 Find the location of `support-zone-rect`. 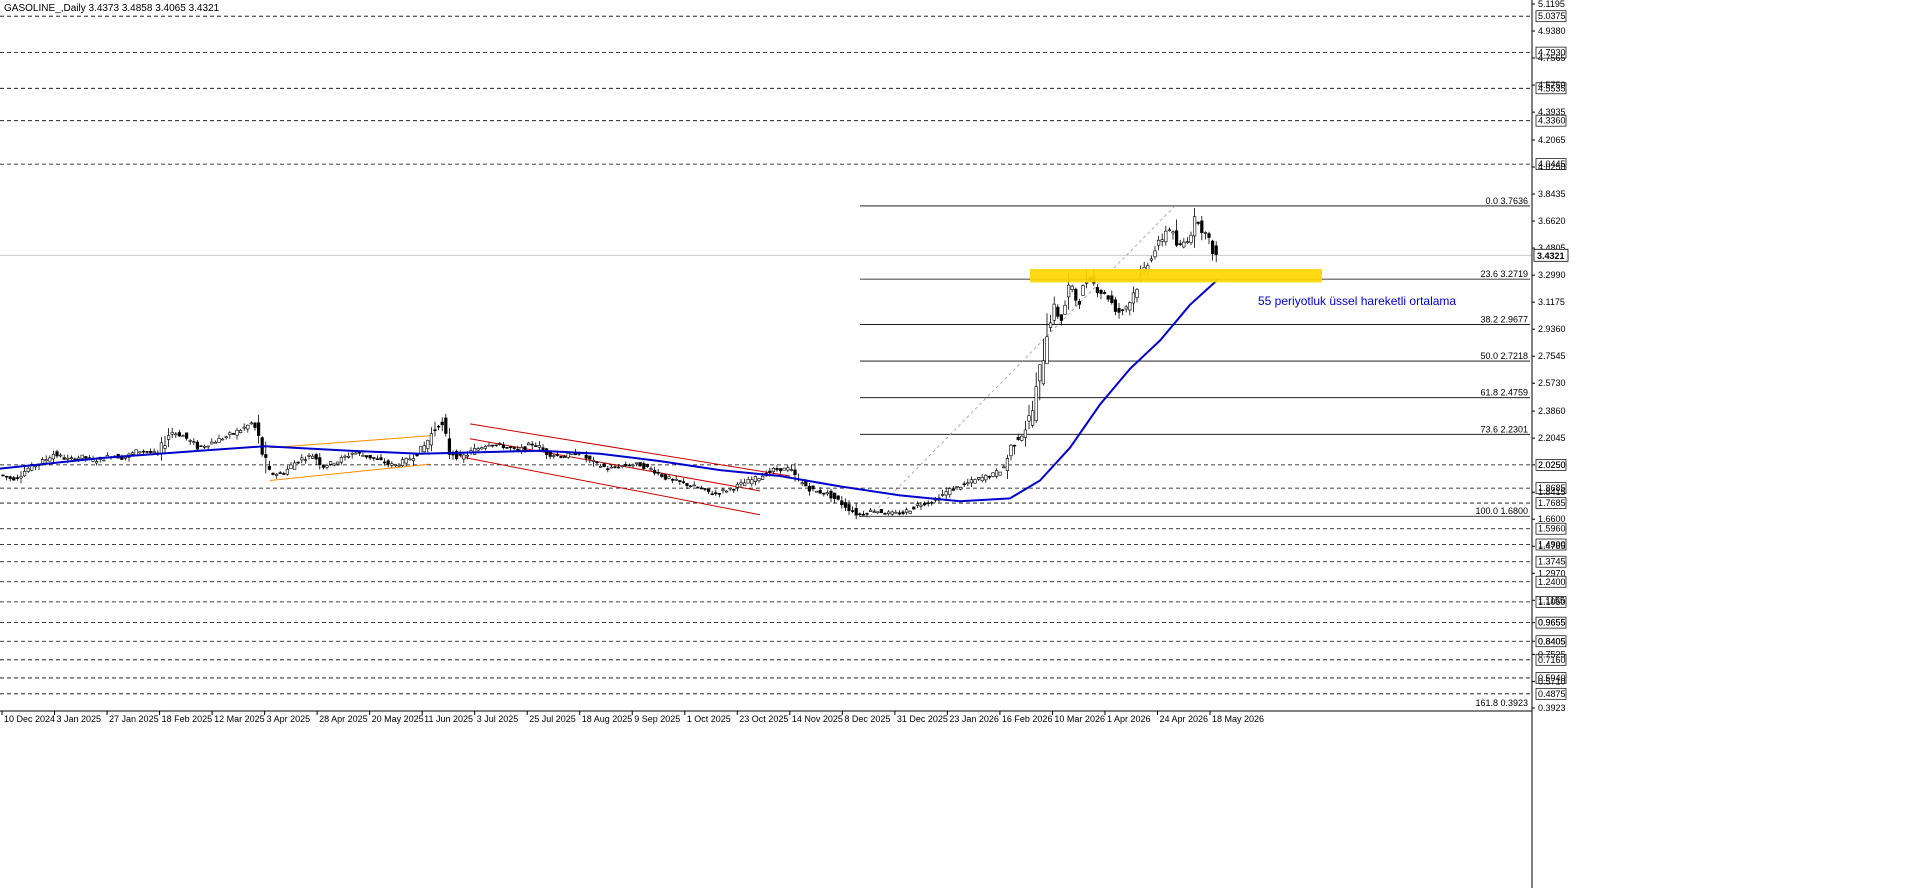

support-zone-rect is located at coordinates (1176, 276).